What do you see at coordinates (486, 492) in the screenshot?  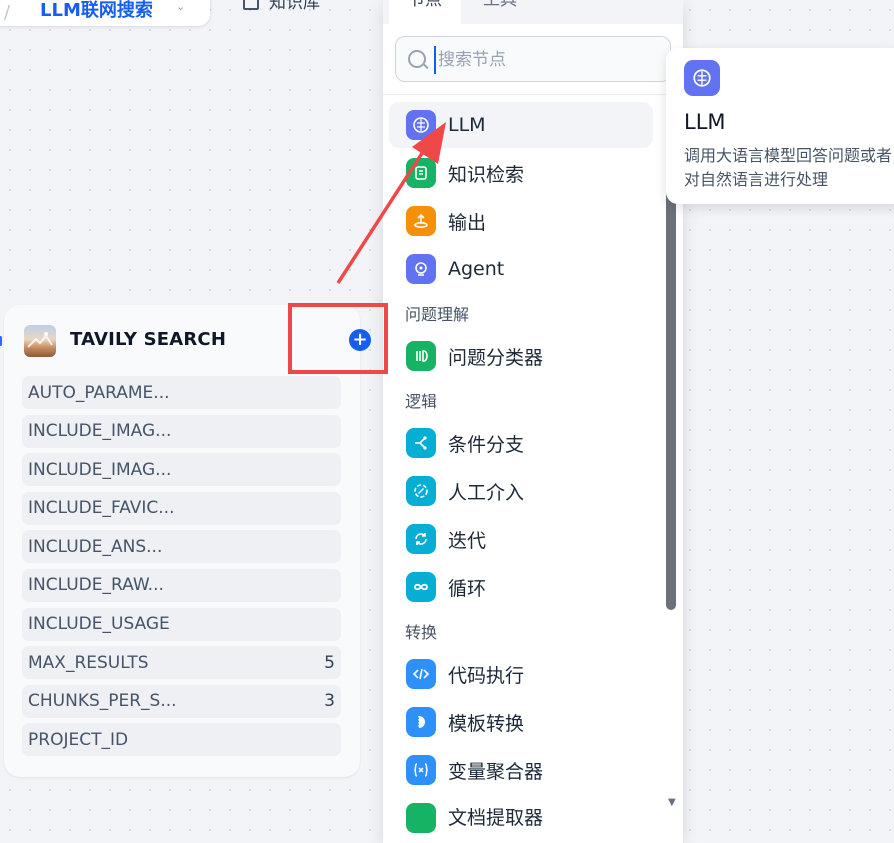 I see `node-item-label: 人工介入` at bounding box center [486, 492].